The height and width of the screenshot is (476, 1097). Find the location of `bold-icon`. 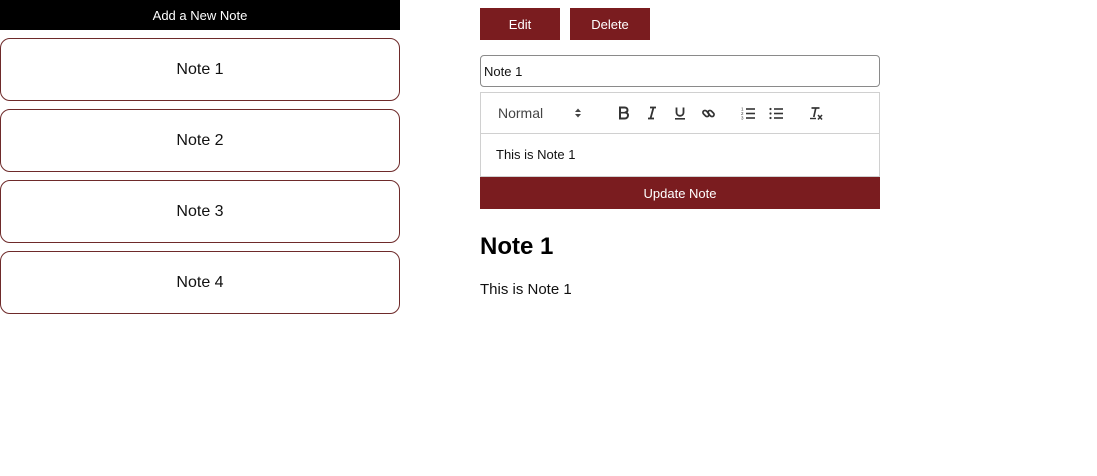

bold-icon is located at coordinates (624, 113).